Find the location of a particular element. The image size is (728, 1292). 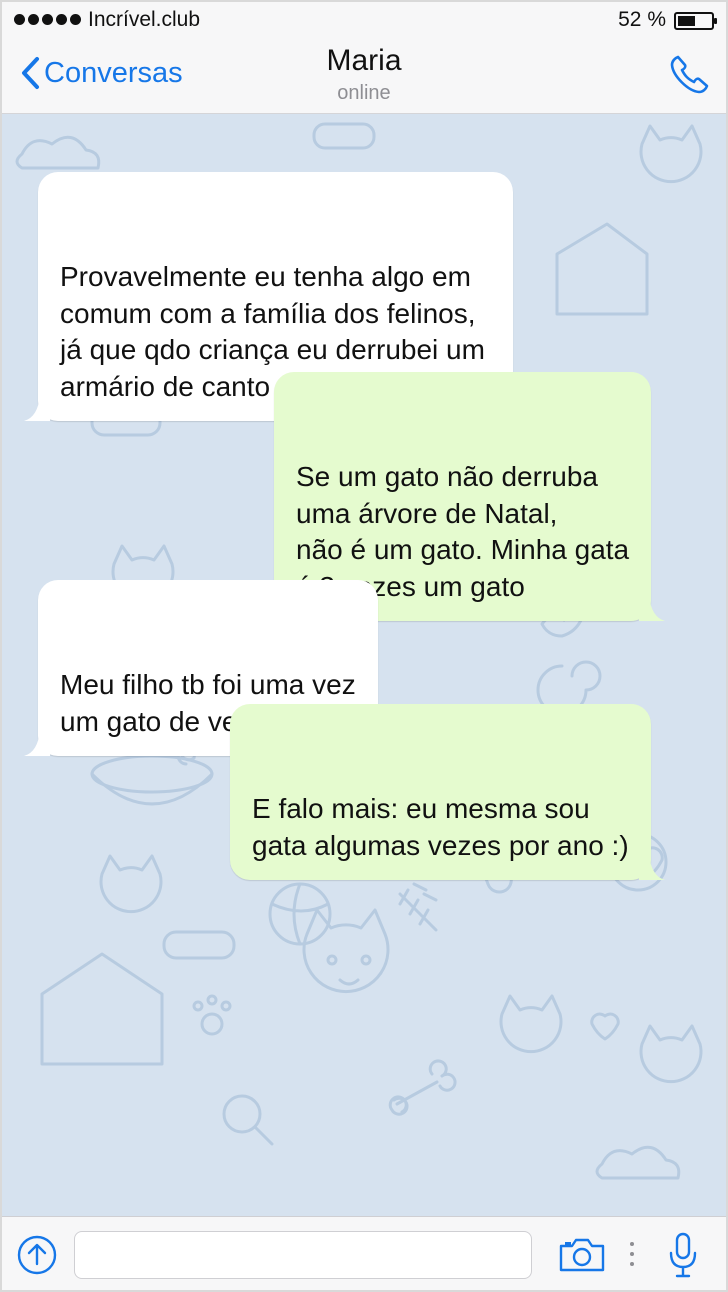

battery-percent: 52 % is located at coordinates (642, 19).